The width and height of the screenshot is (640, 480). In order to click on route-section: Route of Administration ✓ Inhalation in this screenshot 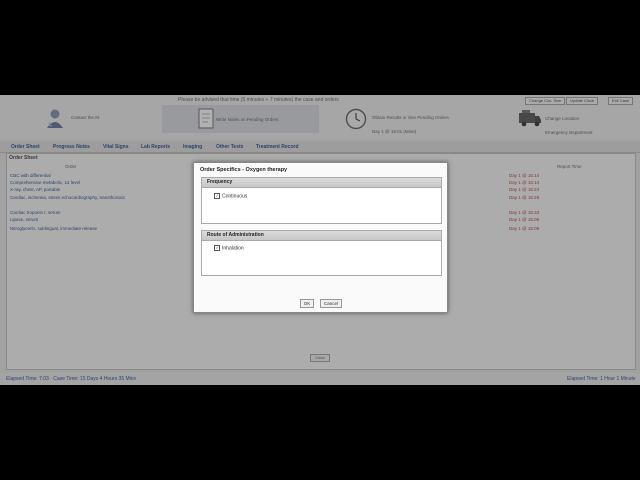, I will do `click(321, 253)`.